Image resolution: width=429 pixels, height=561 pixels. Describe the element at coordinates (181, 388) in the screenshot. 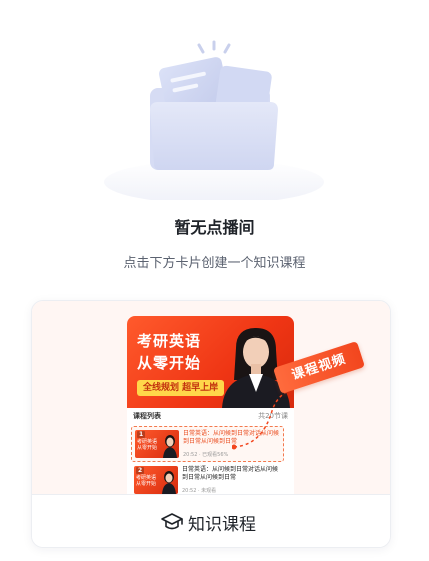

I see `banner-tag: 全线规划 超早上岸` at that location.